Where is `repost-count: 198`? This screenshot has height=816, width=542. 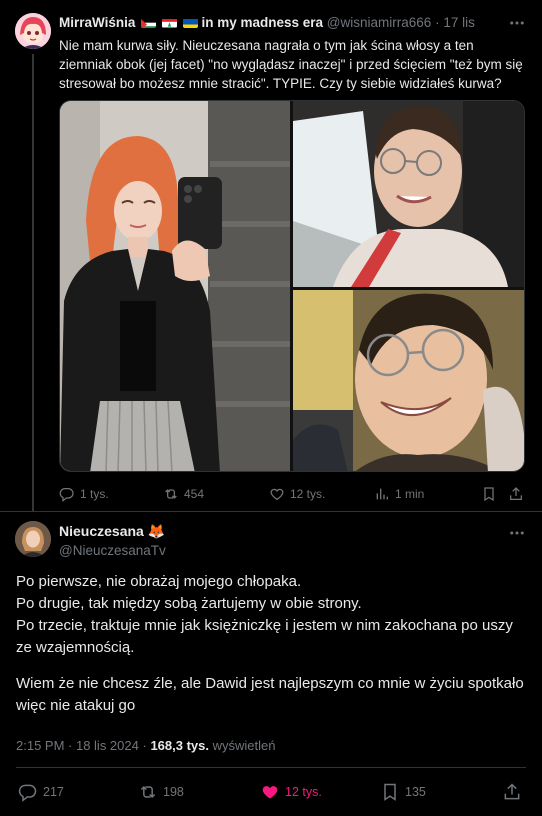 repost-count: 198 is located at coordinates (173, 792).